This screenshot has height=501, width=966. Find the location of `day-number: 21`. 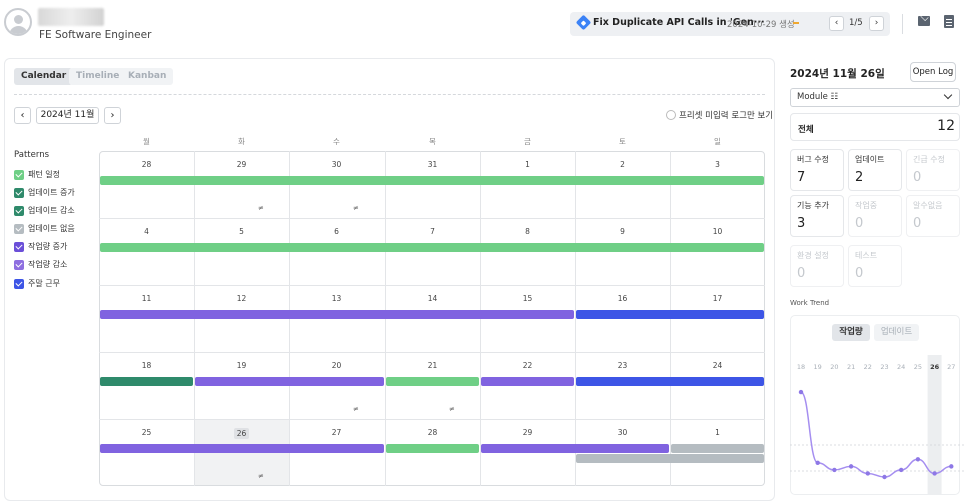

day-number: 21 is located at coordinates (432, 365).